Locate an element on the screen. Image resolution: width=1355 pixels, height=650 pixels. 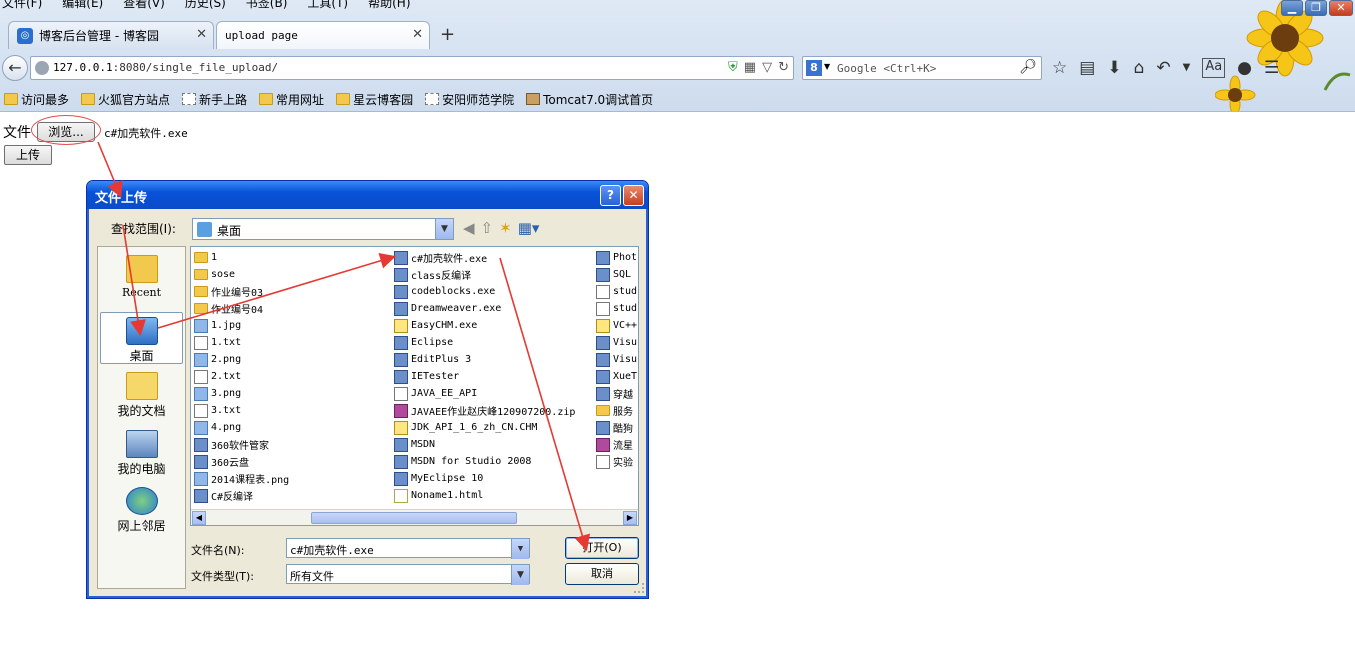
file-item: JAVAEE作业赵庆峰120907200.zip is located at coordinates (484, 410).